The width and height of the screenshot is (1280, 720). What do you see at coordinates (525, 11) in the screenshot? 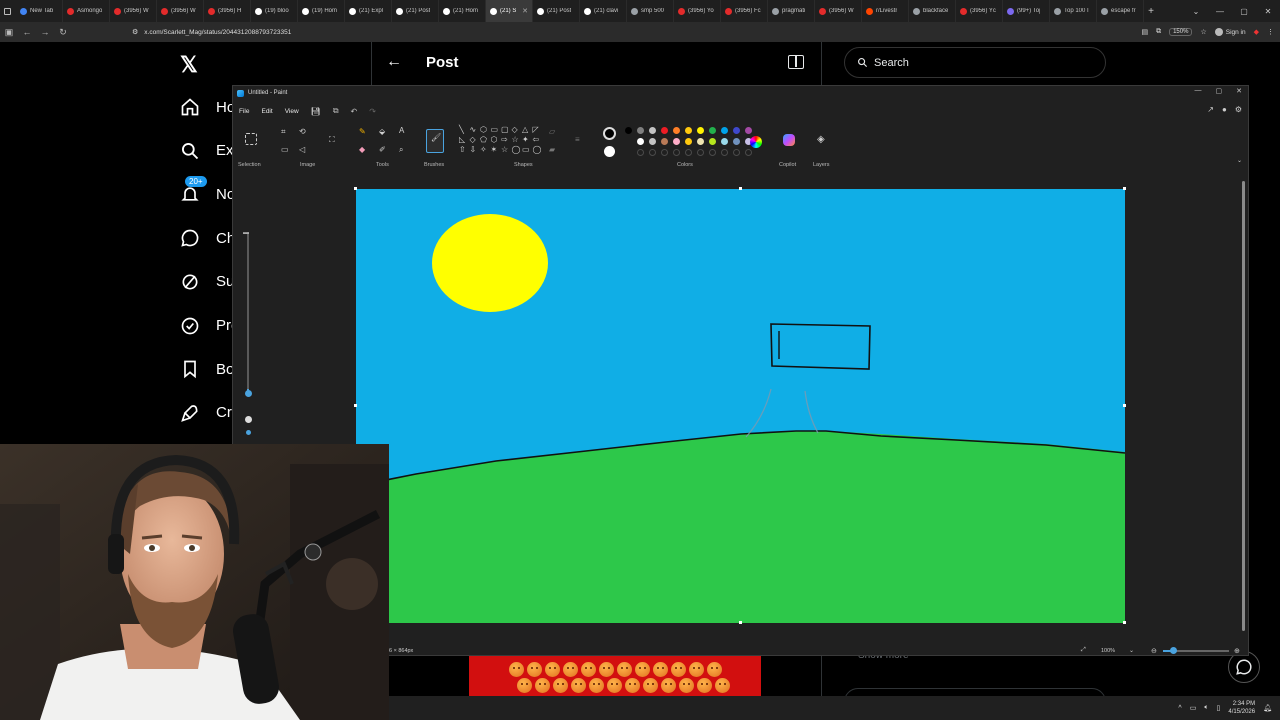
I see `tab-close-icon: ✕` at bounding box center [525, 11].